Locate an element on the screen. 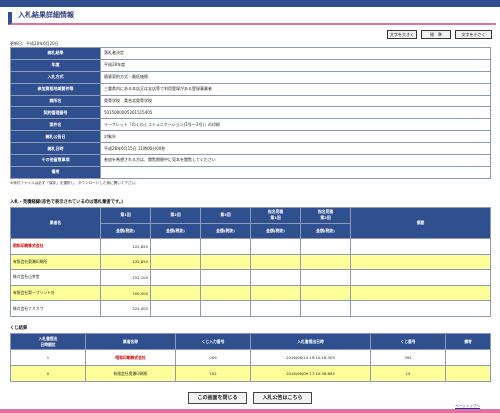 This screenshot has width=500, height=413. bid-company: 昭和印刷株式会社 is located at coordinates (55, 246).